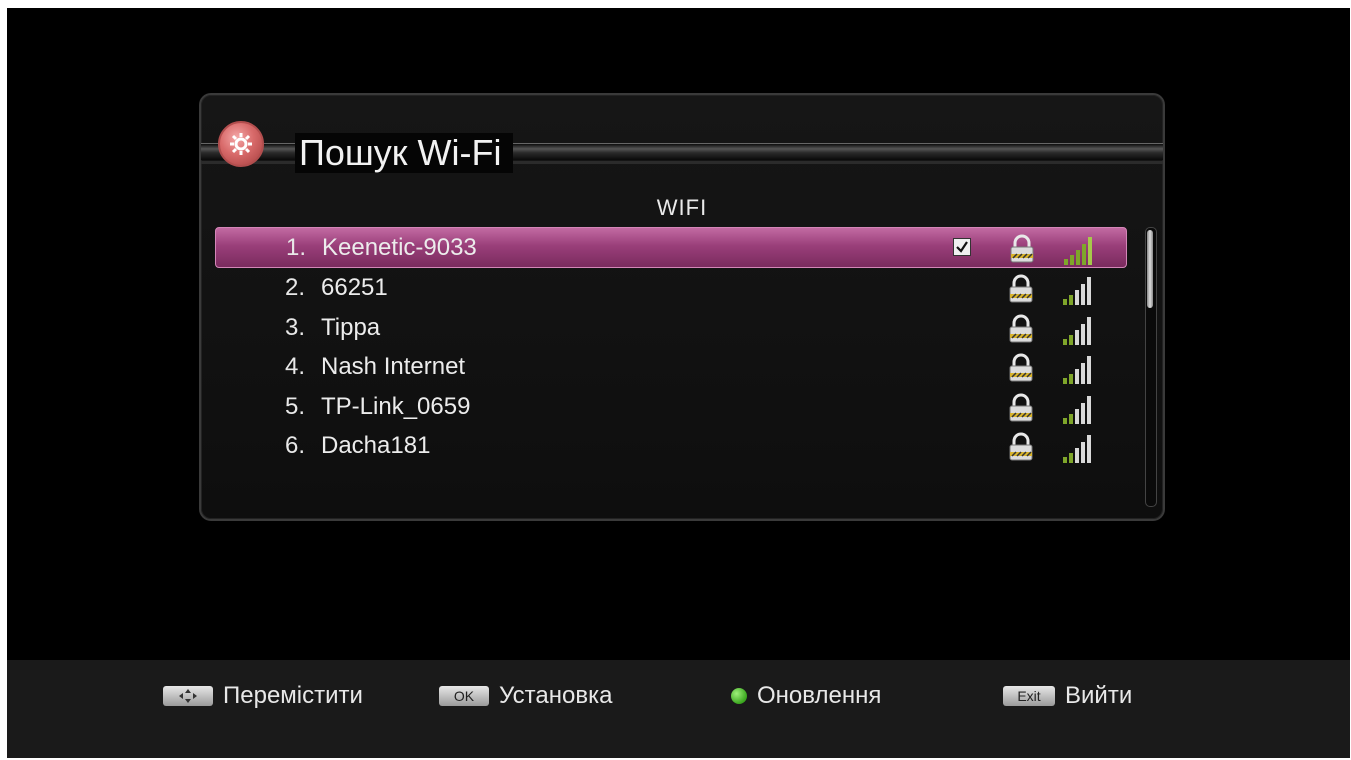 This screenshot has height=760, width=1351. Describe the element at coordinates (1151, 367) in the screenshot. I see `scrollbar` at that location.